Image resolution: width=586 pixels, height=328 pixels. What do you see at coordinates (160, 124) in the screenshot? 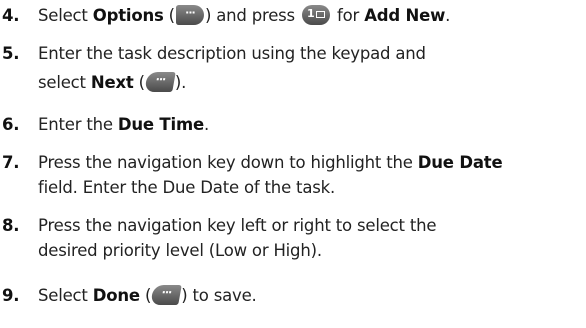
I see `due-time-label: Due Time` at bounding box center [160, 124].